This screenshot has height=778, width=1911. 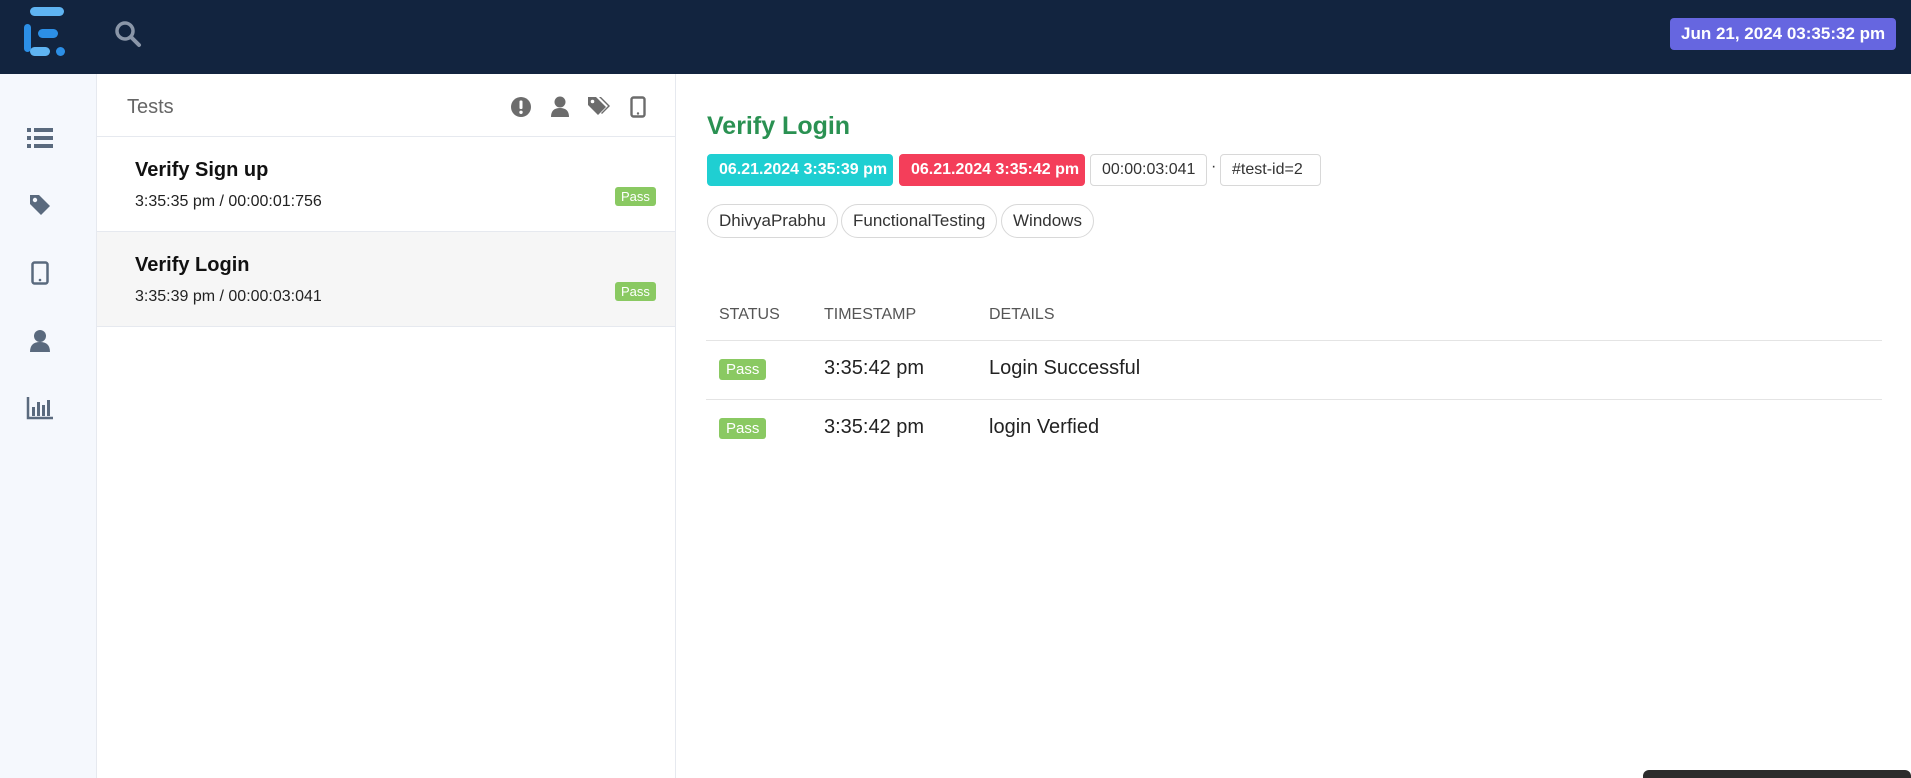 What do you see at coordinates (228, 201) in the screenshot?
I see `test-time: 3:35:35 pm / 00:00:01:756` at bounding box center [228, 201].